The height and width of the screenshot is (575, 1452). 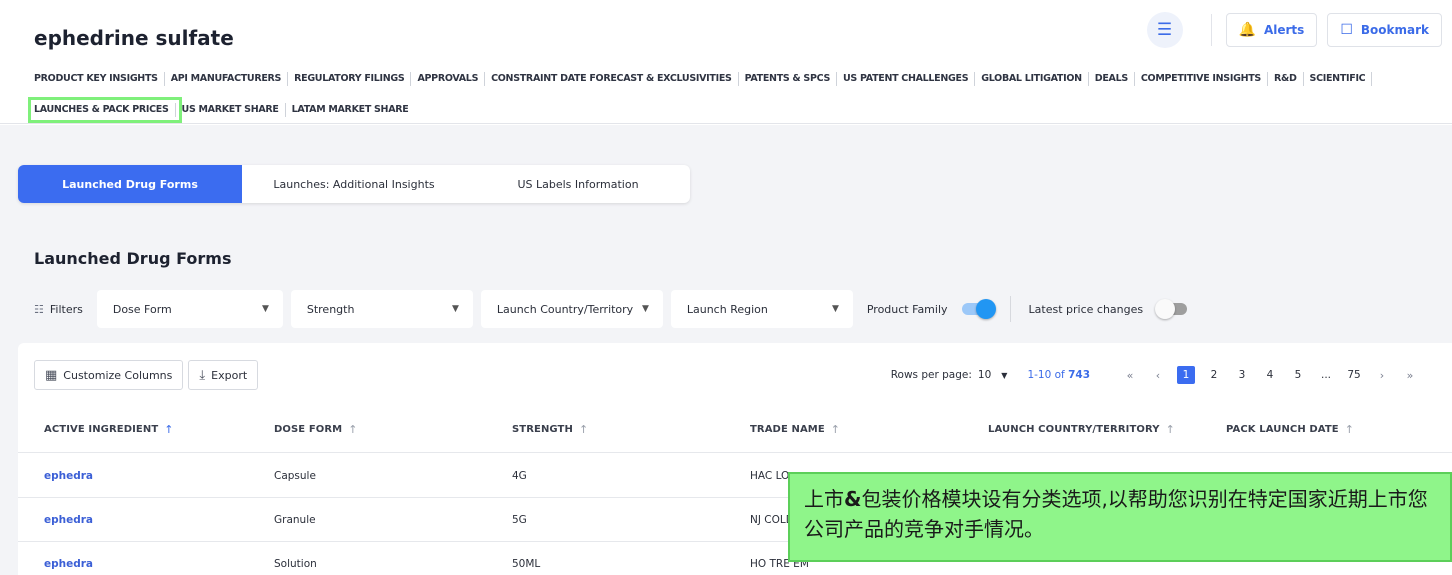 What do you see at coordinates (1354, 375) in the screenshot?
I see `page-button: 75` at bounding box center [1354, 375].